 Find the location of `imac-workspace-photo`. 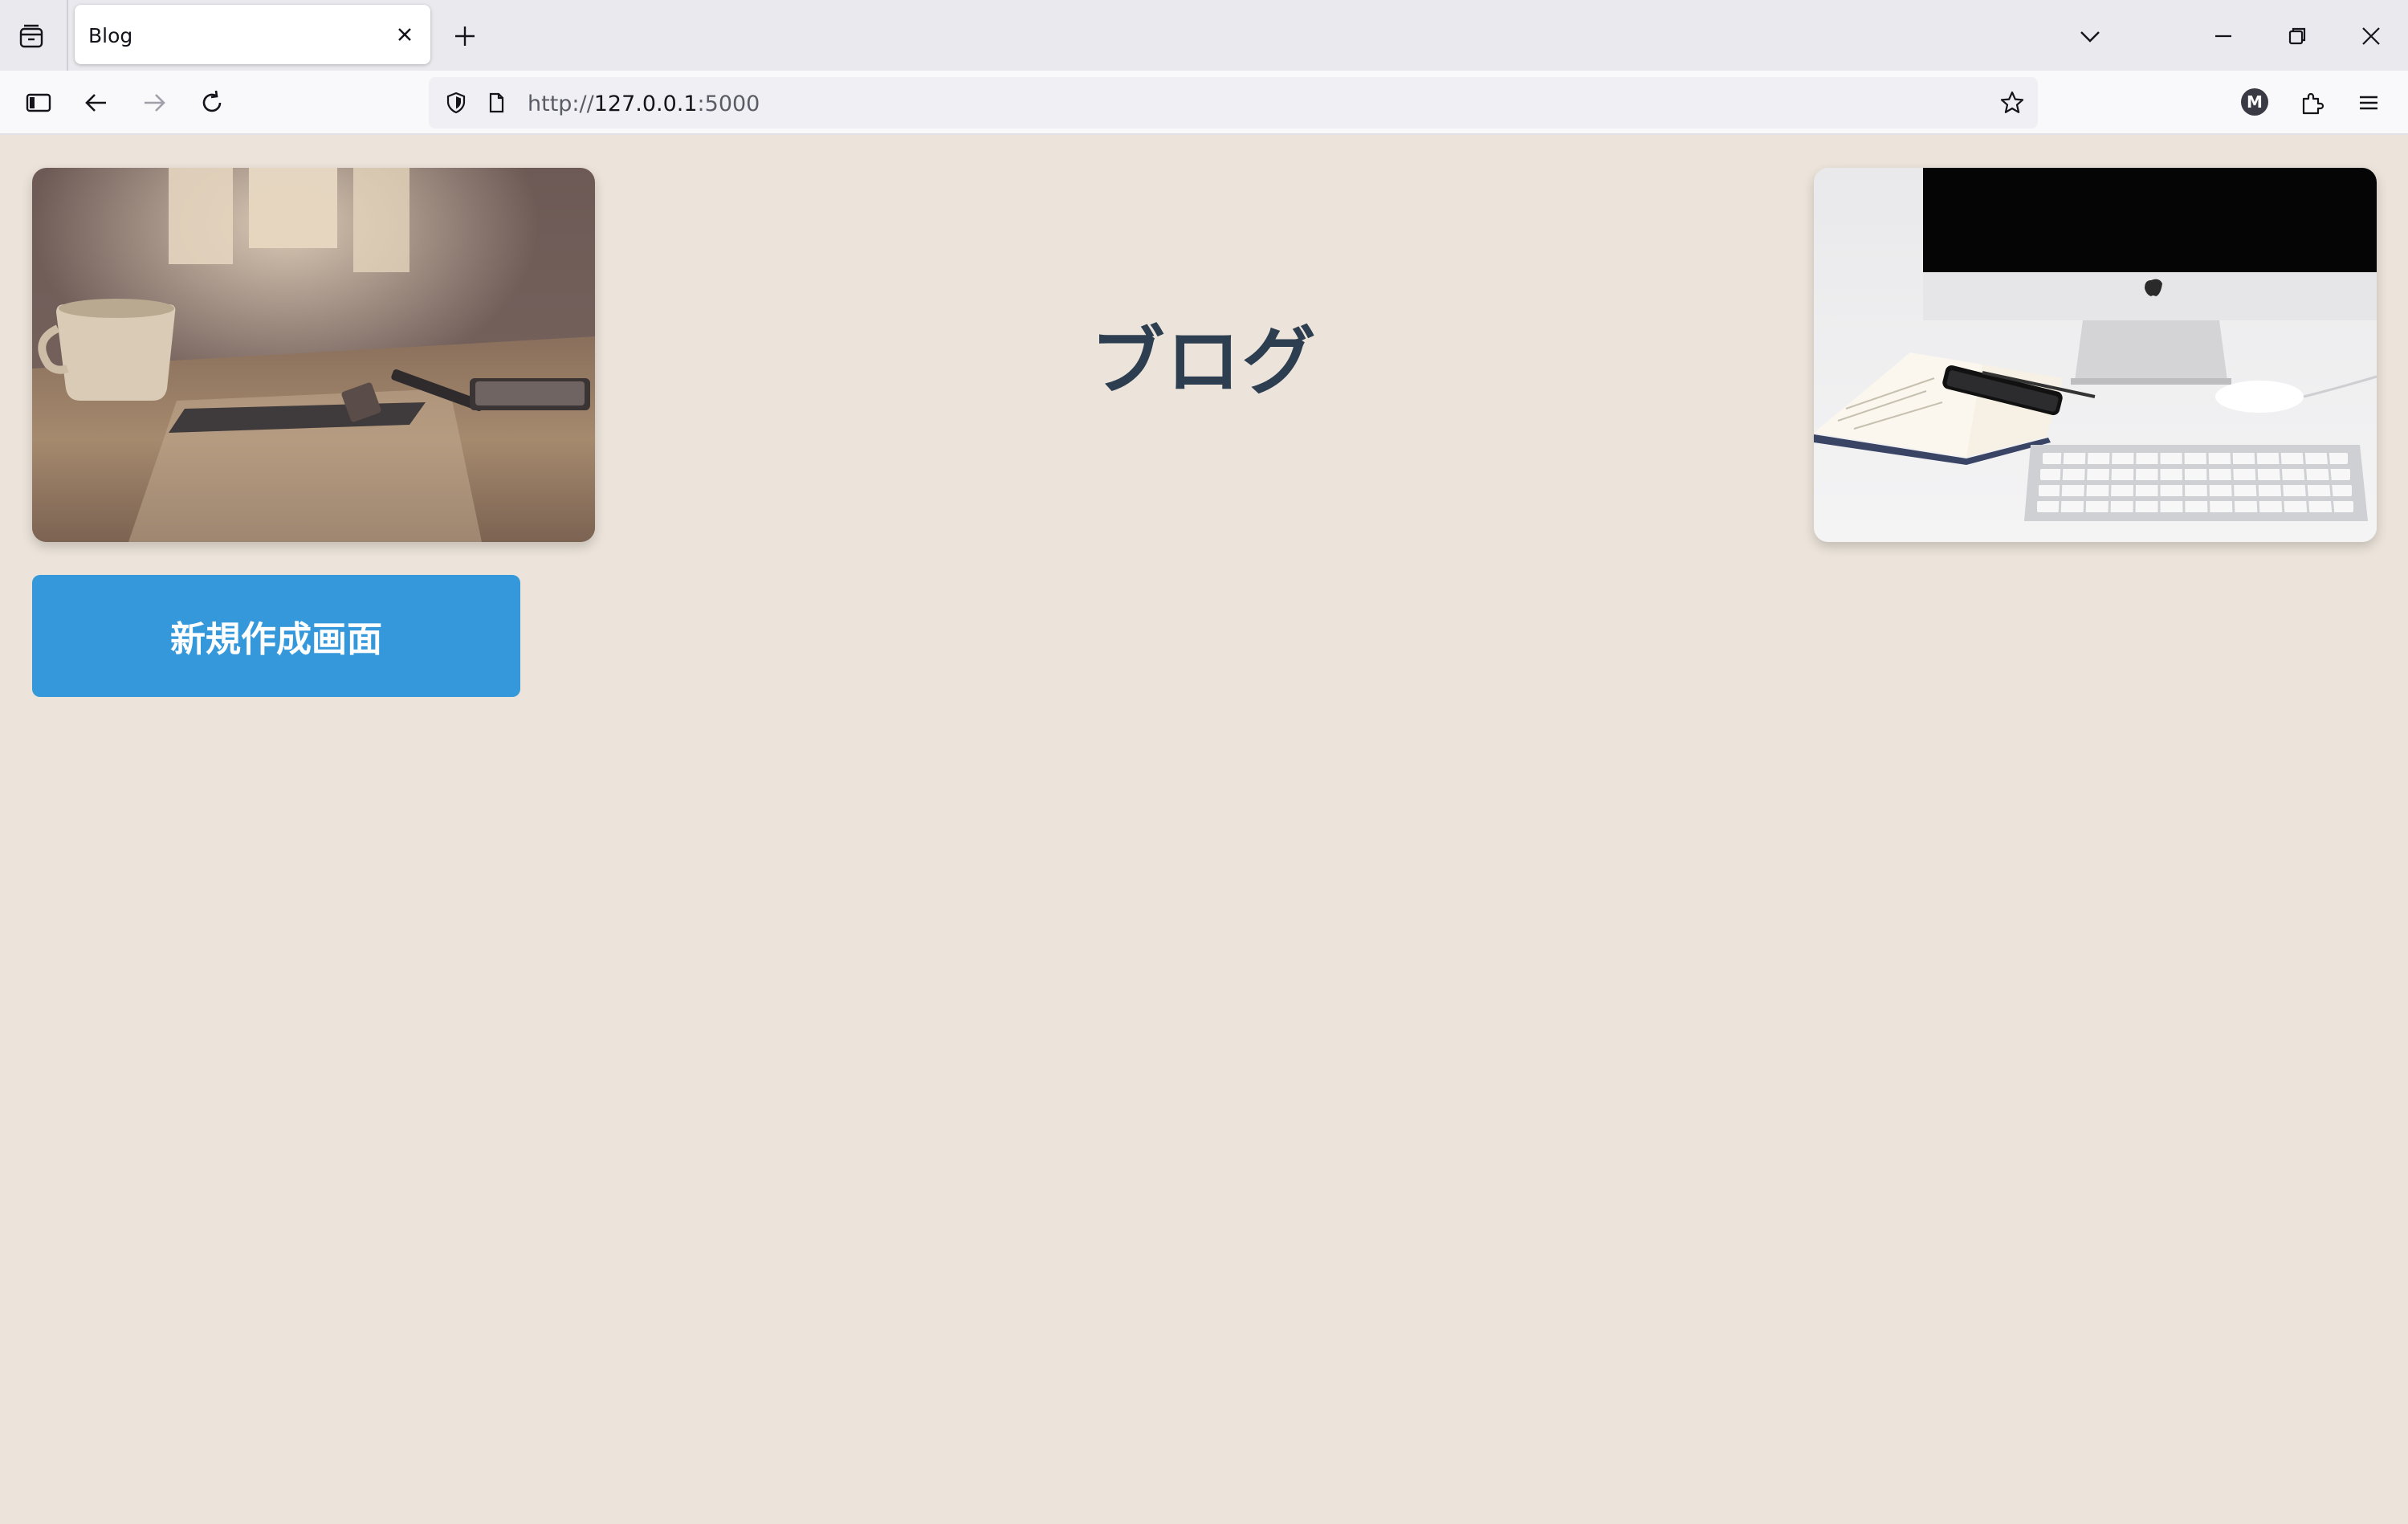

imac-workspace-photo is located at coordinates (2095, 355).